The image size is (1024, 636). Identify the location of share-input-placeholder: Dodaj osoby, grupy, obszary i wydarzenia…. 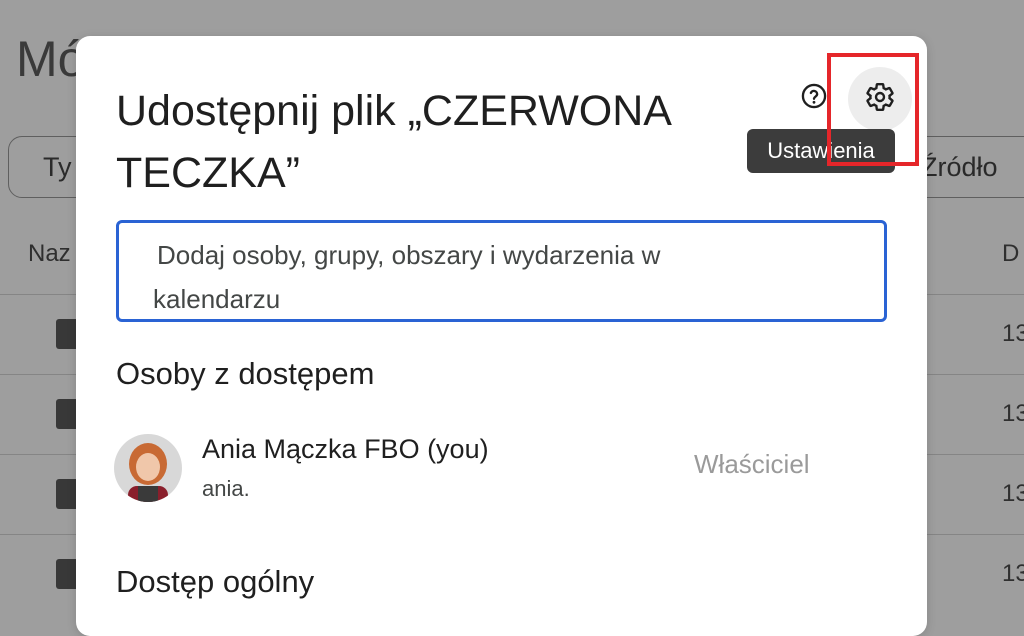
(409, 255).